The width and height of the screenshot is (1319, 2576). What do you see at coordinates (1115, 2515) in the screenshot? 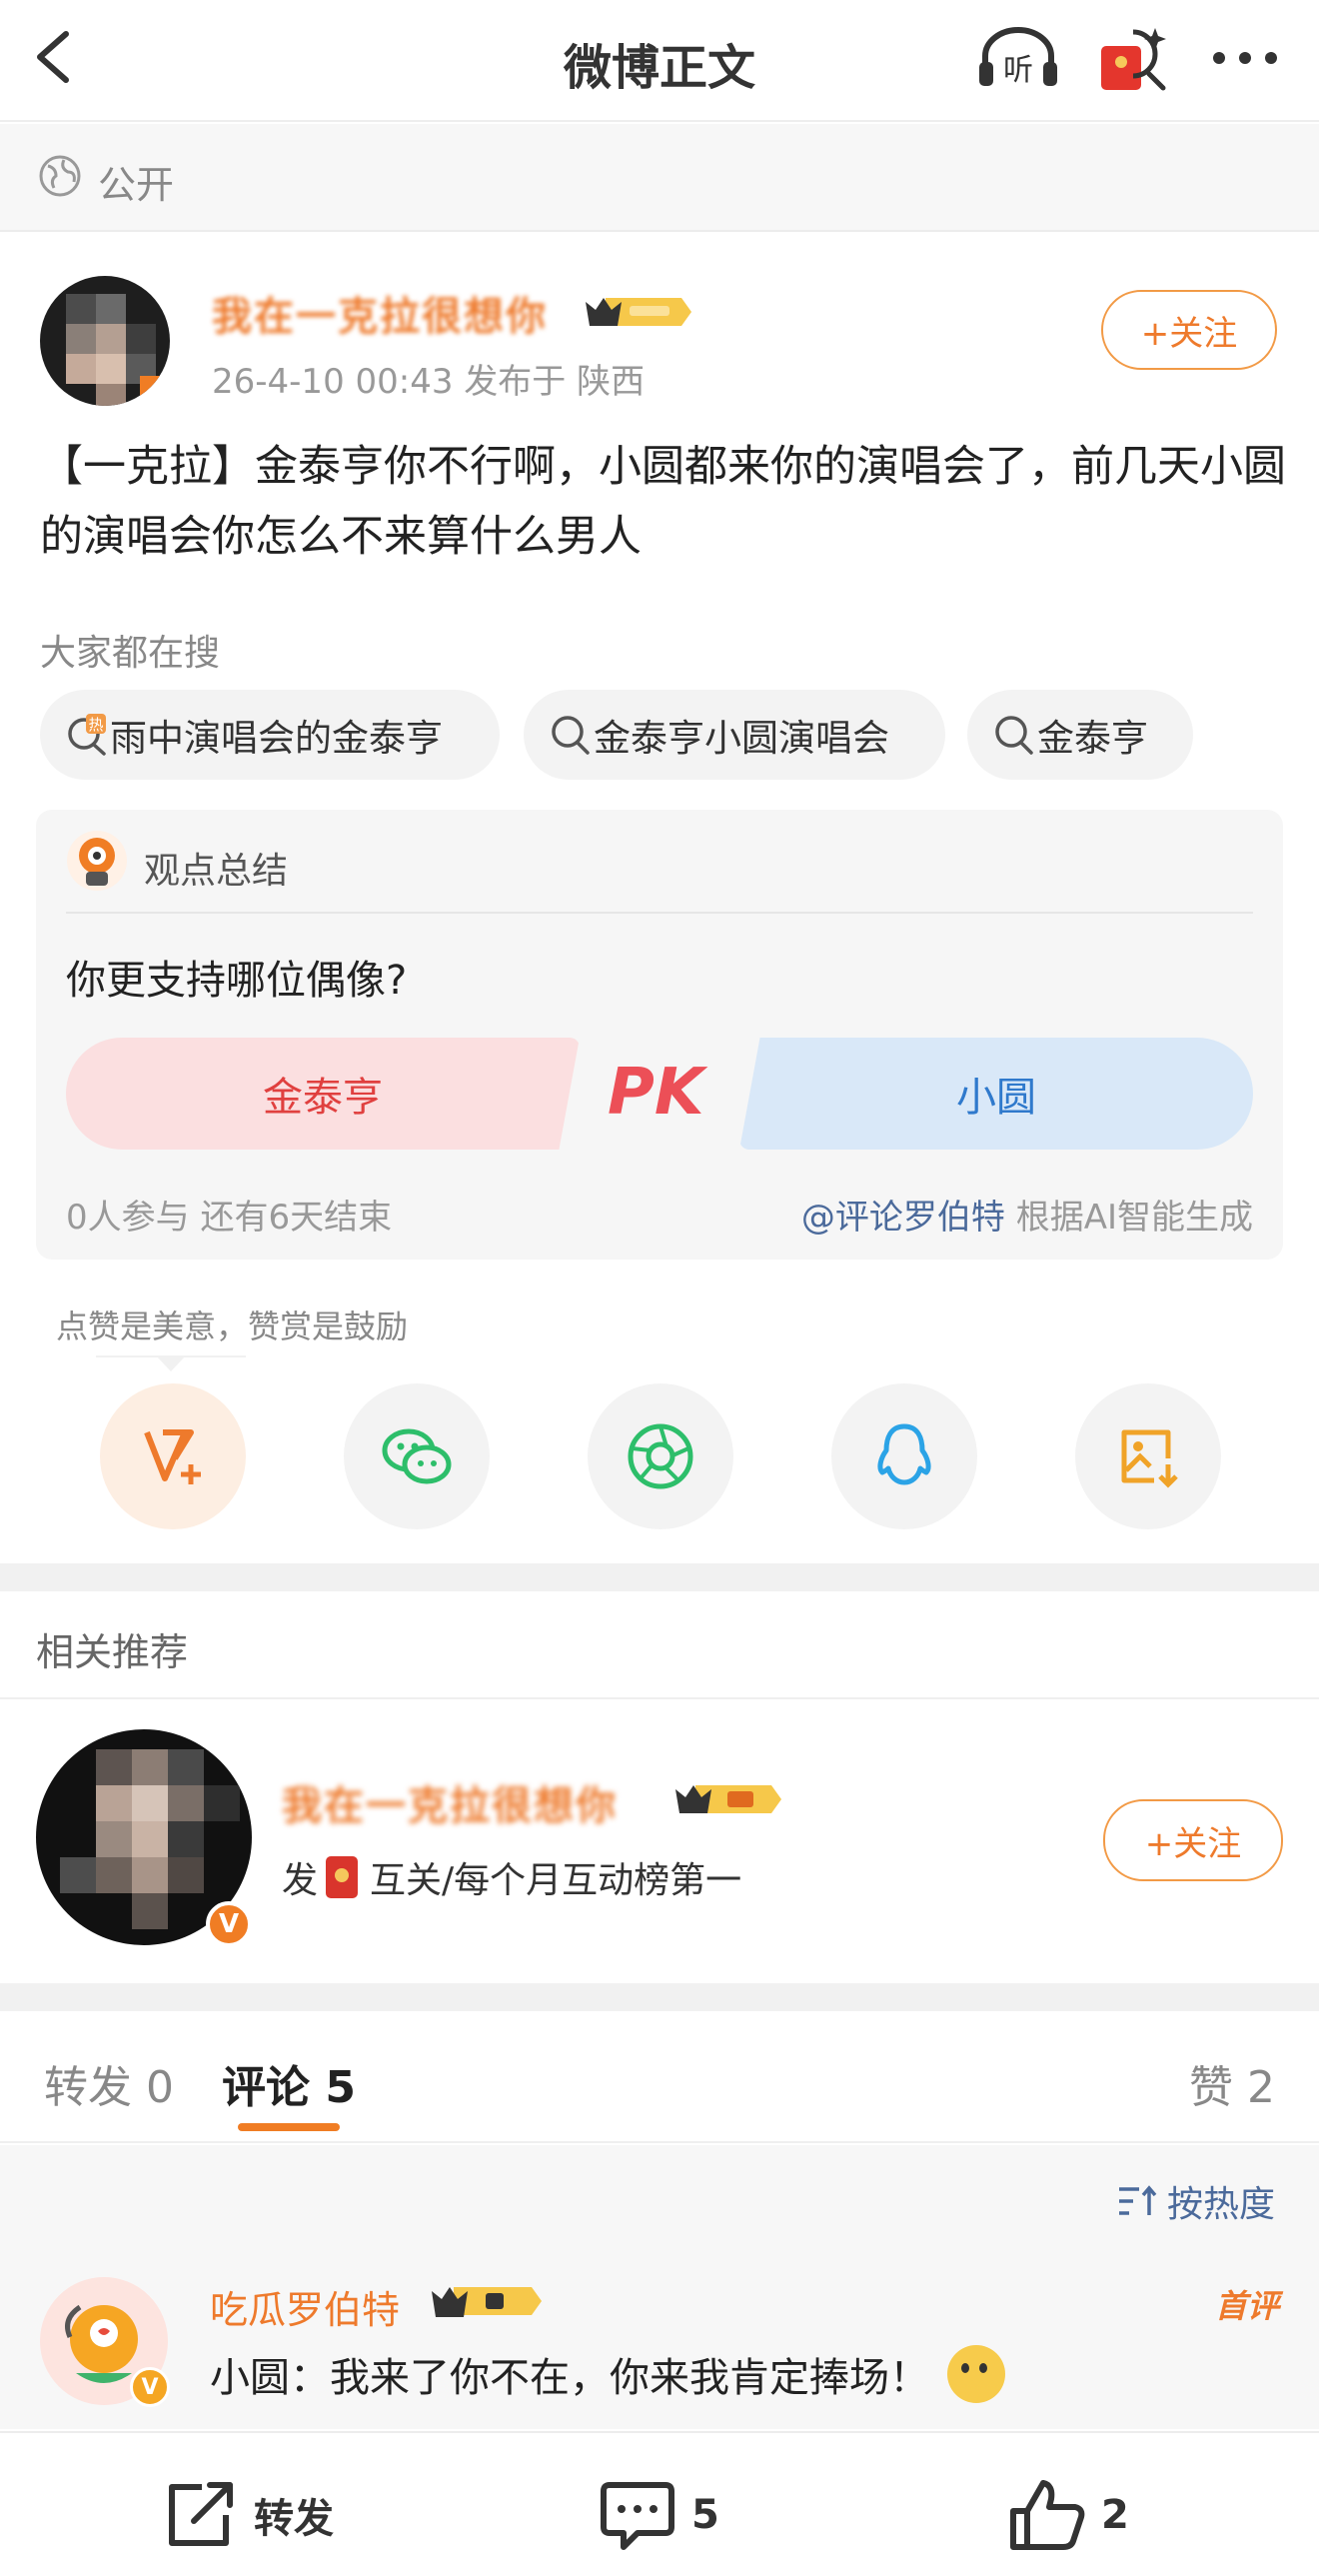
I see `like-count: 2` at bounding box center [1115, 2515].